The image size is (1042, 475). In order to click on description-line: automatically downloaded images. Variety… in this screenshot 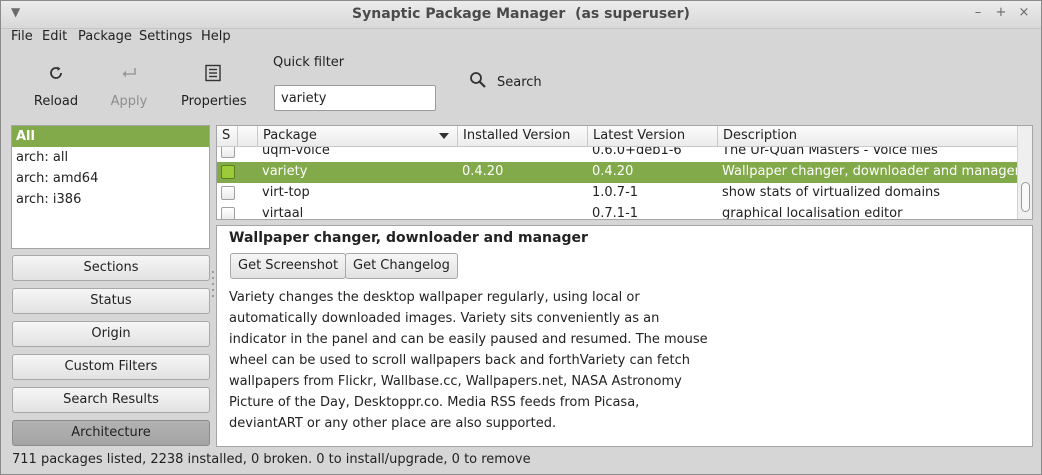, I will do `click(444, 318)`.